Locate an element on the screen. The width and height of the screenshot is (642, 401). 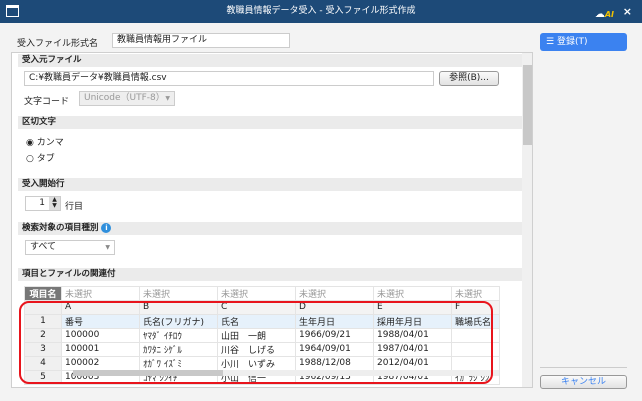
close-button: × is located at coordinates (627, 11).